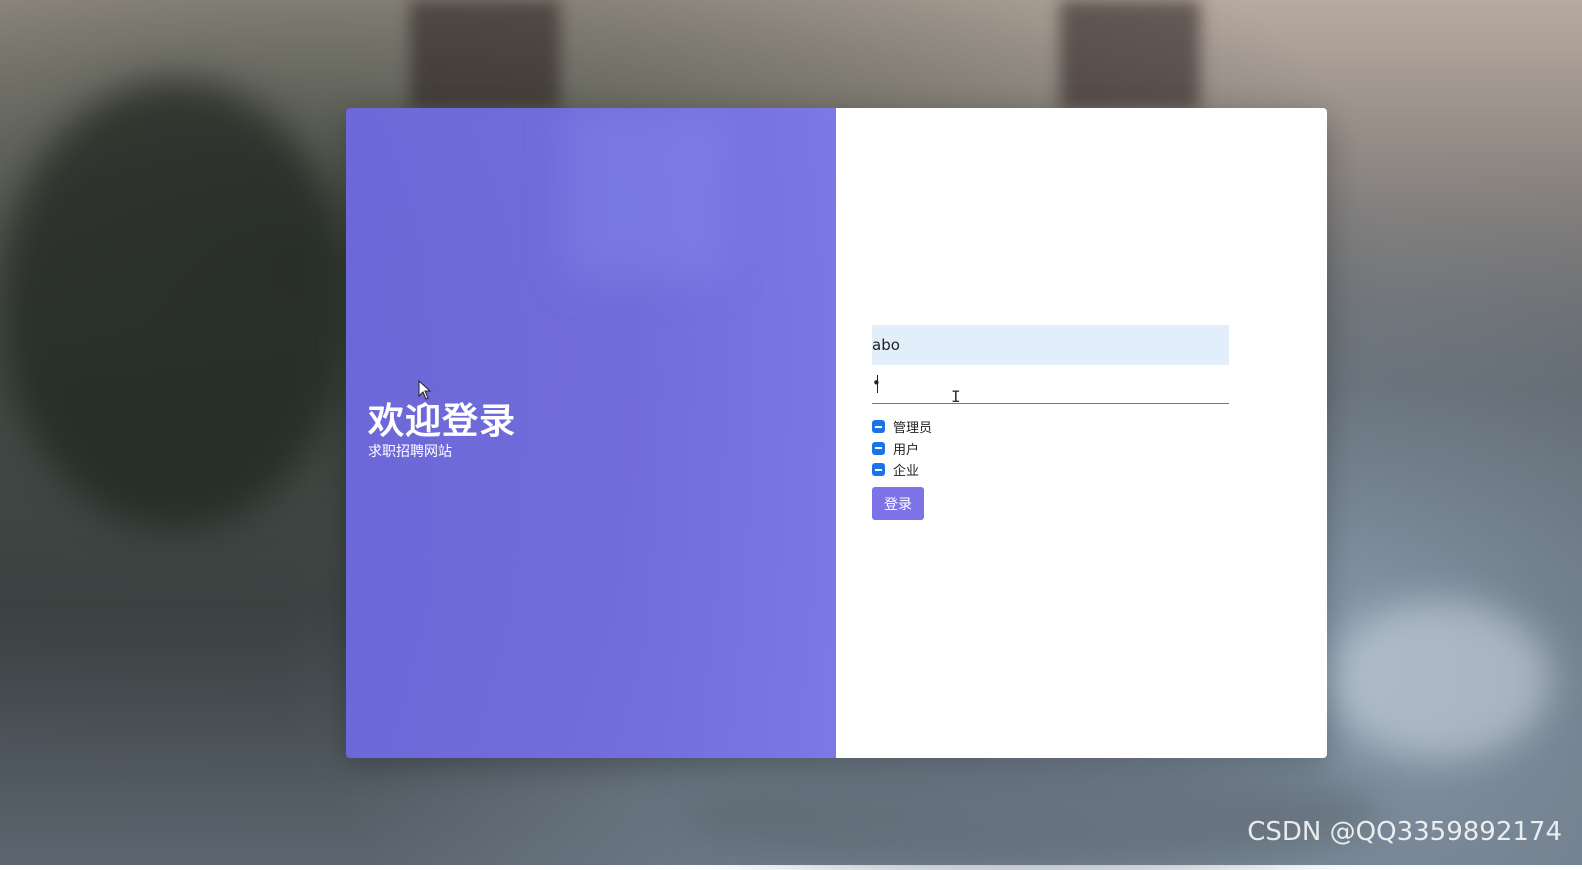 Image resolution: width=1582 pixels, height=870 pixels. What do you see at coordinates (906, 448) in the screenshot?
I see `role-label: 用户` at bounding box center [906, 448].